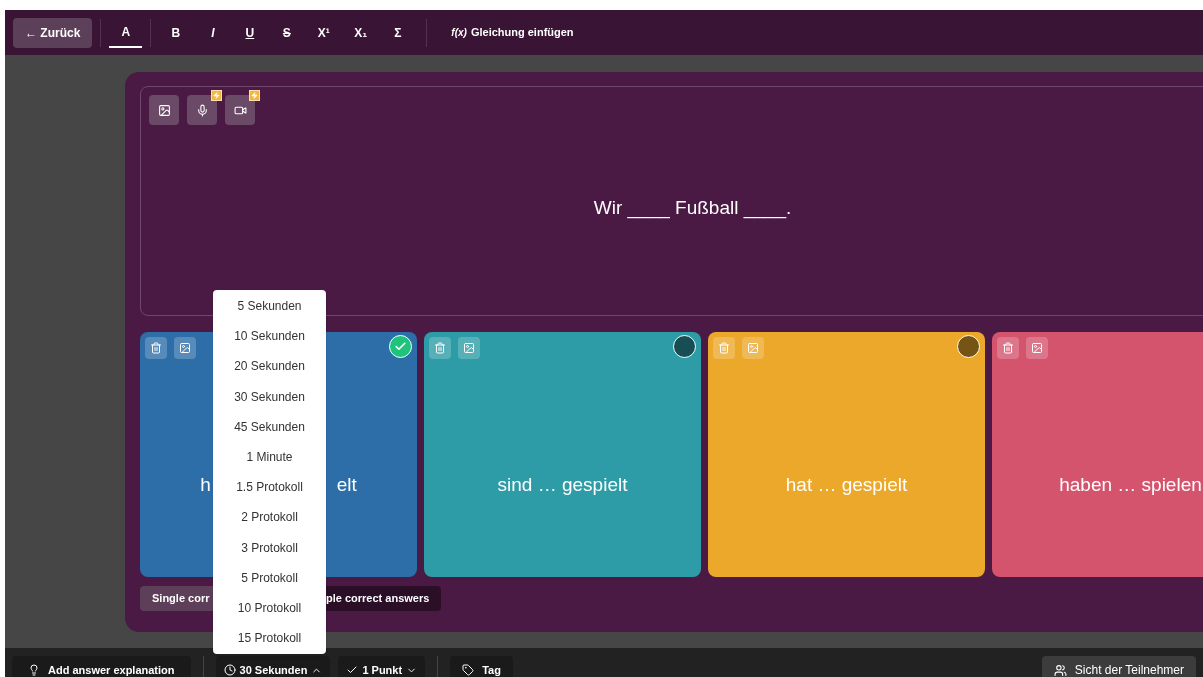 Image resolution: width=1203 pixels, height=677 pixels. What do you see at coordinates (846, 485) in the screenshot?
I see `answer-text: hat … gespielt` at bounding box center [846, 485].